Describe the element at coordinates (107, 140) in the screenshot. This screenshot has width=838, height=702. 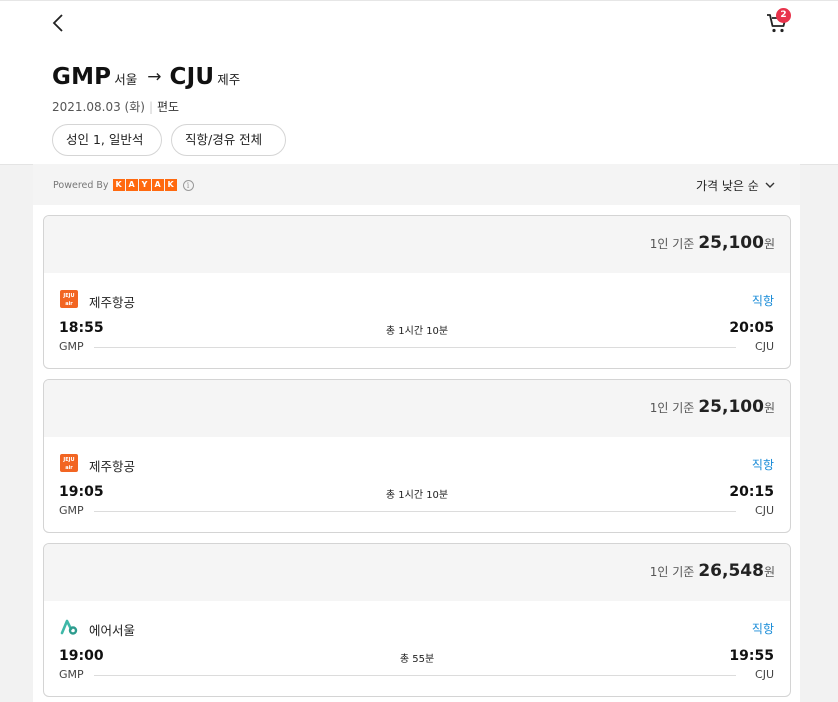
I see `passenger-class-filter: 성인 1, 일반석` at that location.